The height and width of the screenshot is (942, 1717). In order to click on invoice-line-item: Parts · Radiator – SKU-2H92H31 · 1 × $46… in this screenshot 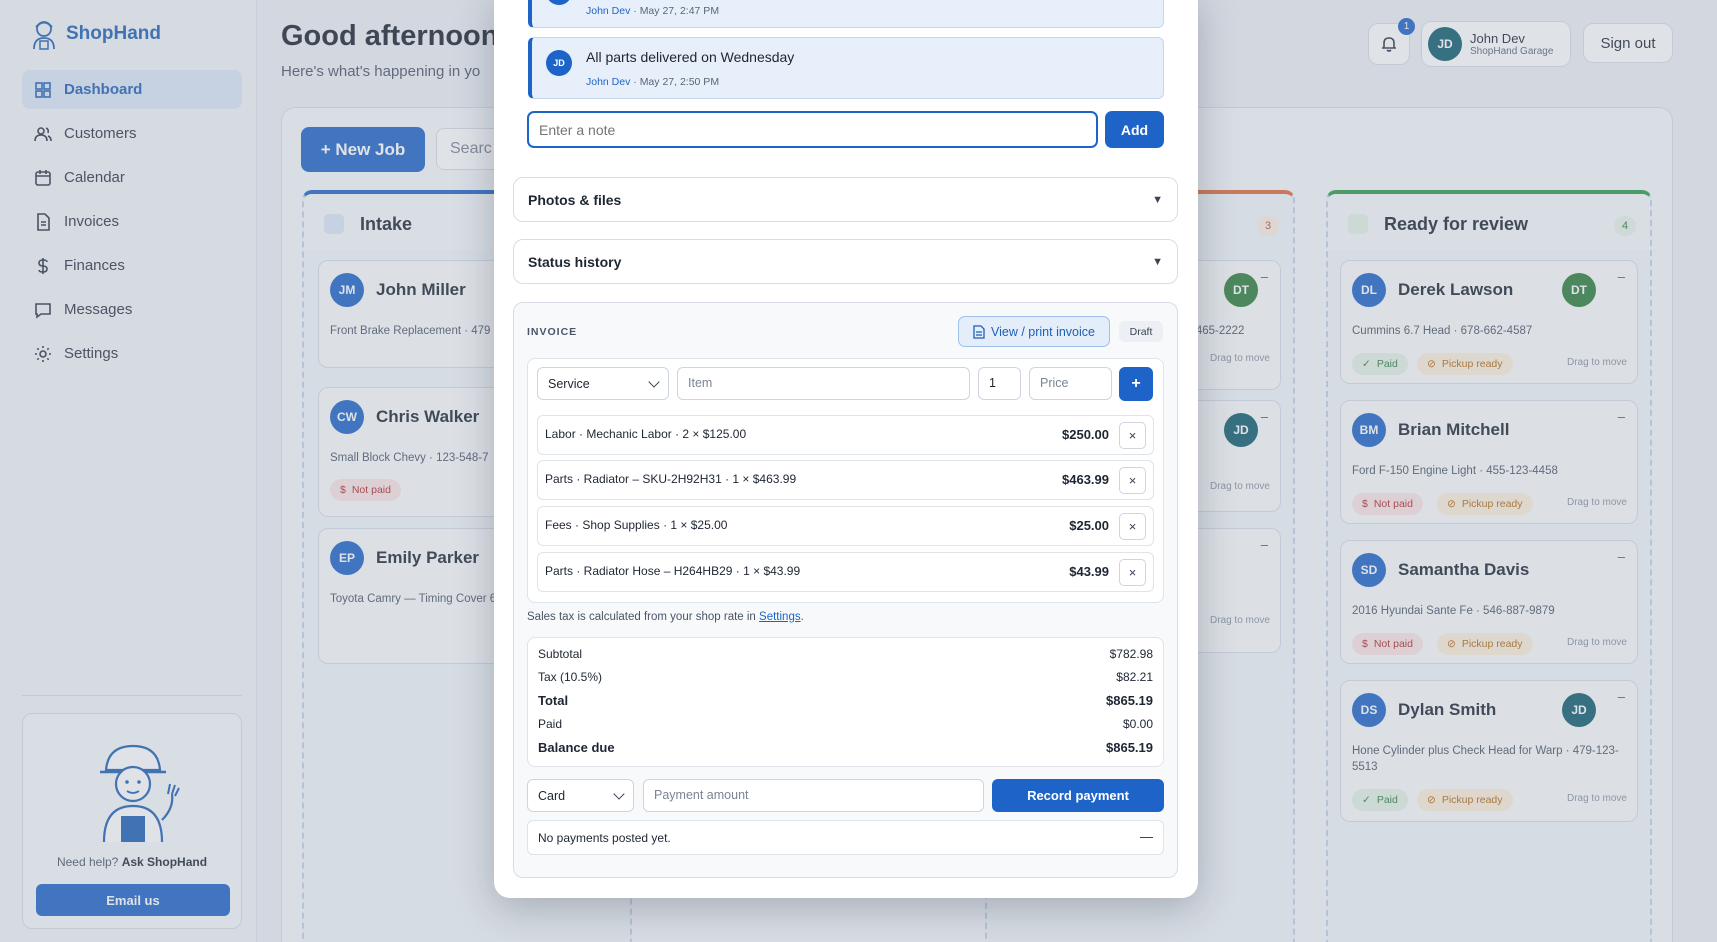, I will do `click(845, 480)`.